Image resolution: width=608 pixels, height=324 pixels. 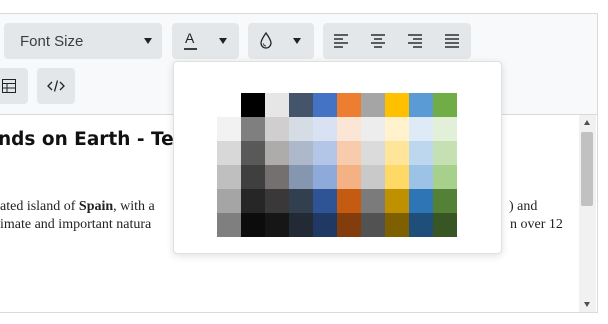 What do you see at coordinates (536, 224) in the screenshot?
I see `paragraph-line-2-end: n over 12` at bounding box center [536, 224].